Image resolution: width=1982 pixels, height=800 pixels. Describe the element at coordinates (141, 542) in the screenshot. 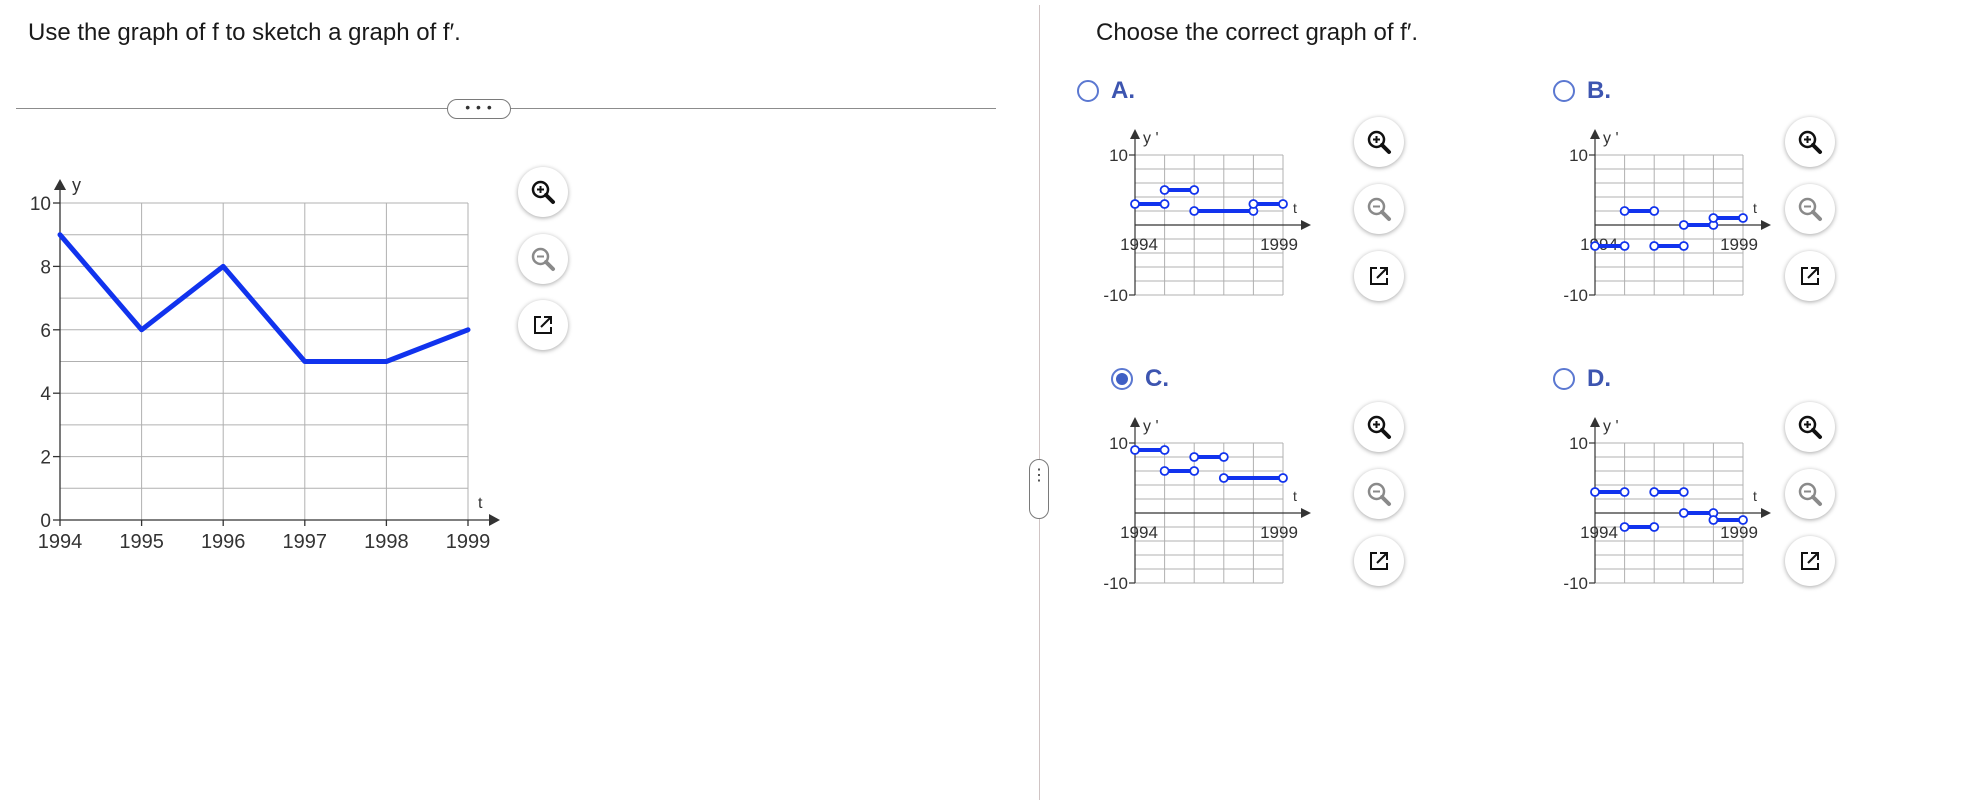

I see `x-tick-label: 1995` at that location.